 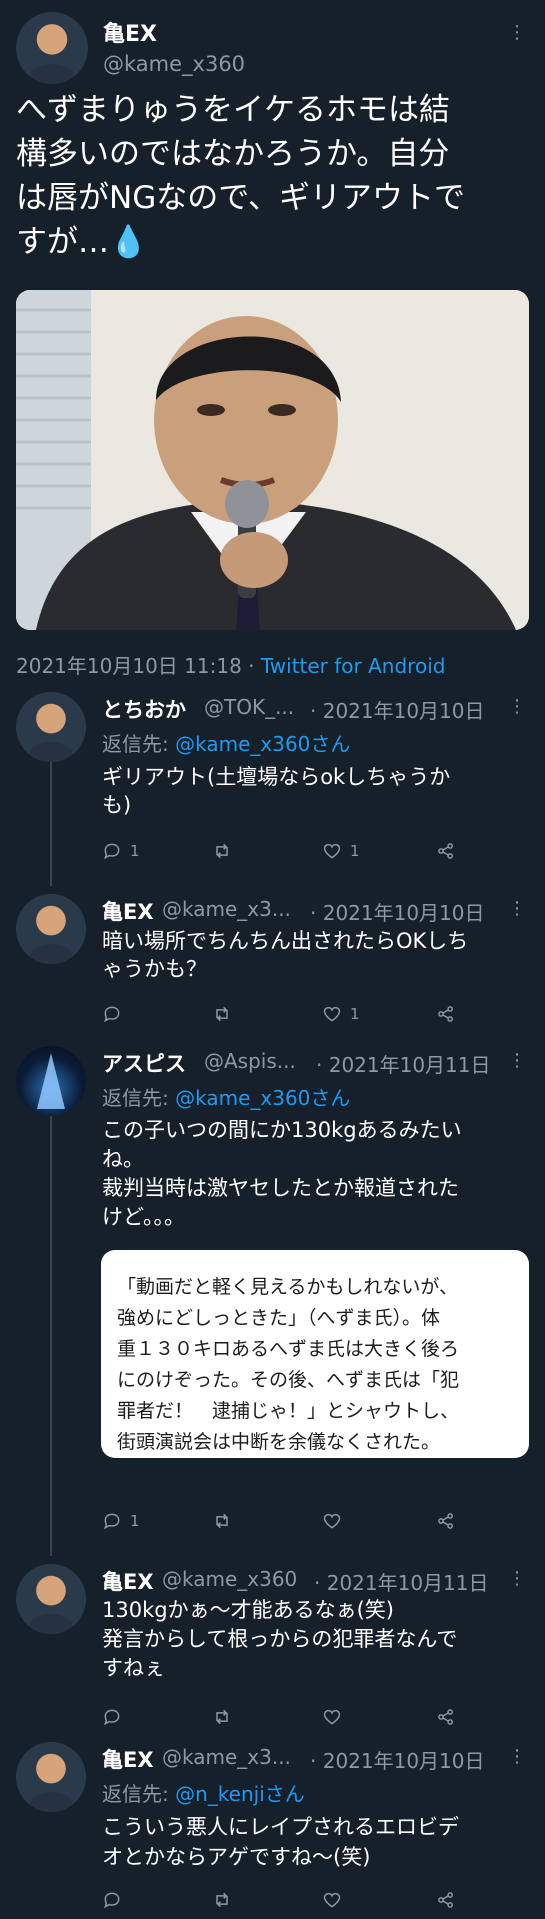 I want to click on tweet-client-link: Twitter for Android, so click(x=353, y=666).